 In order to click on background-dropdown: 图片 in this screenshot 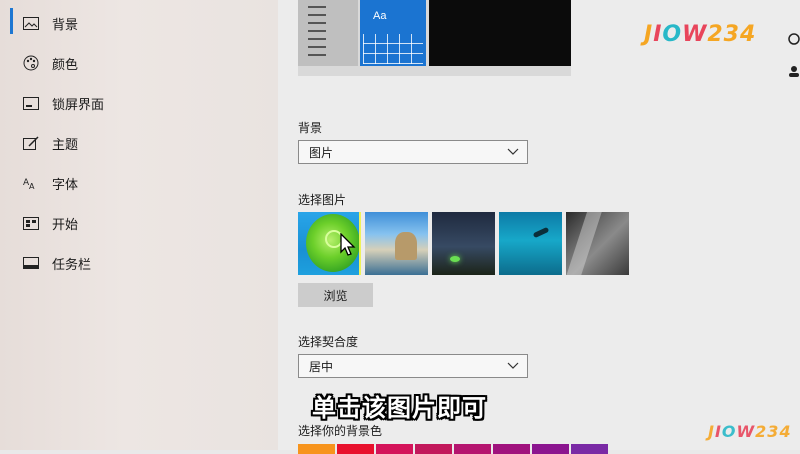, I will do `click(413, 152)`.